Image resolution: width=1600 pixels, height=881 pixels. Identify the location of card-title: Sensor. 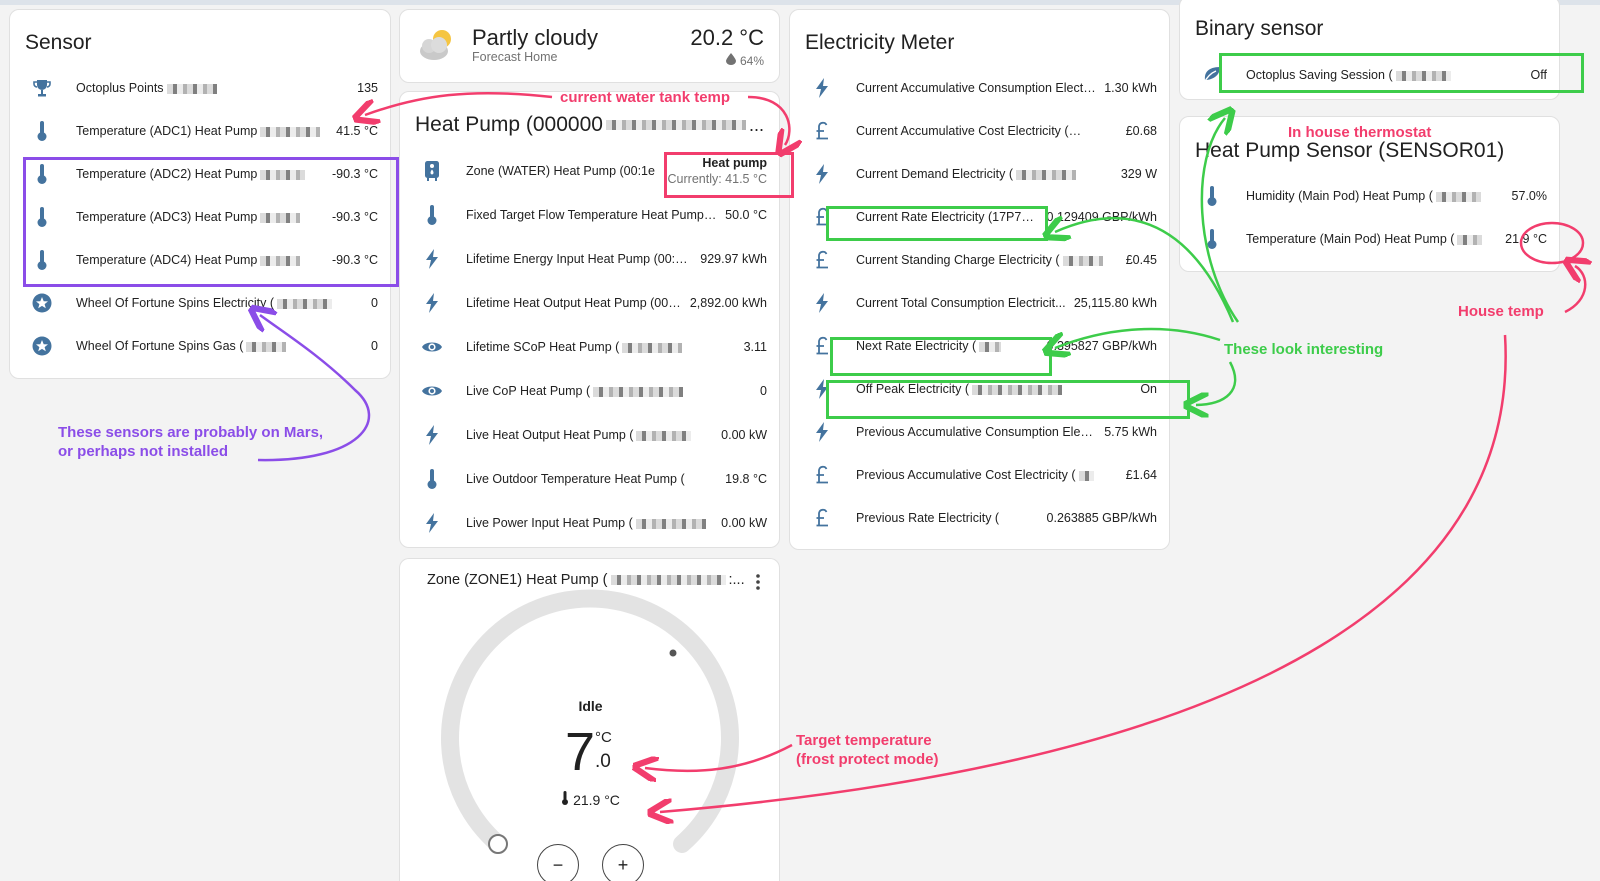
(58, 42).